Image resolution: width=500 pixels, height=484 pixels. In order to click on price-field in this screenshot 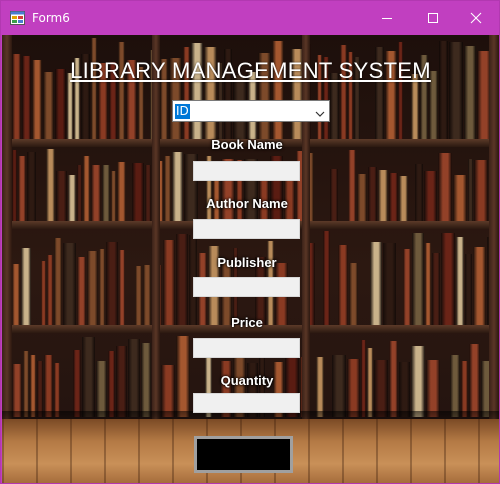, I will do `click(246, 348)`.